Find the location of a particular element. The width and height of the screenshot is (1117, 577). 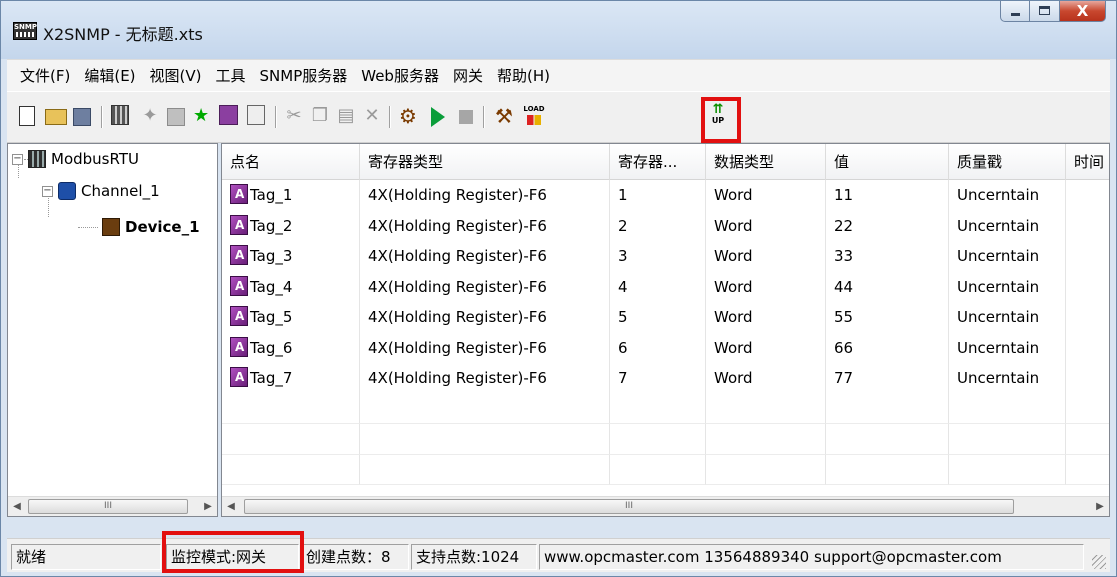

maximize-button is located at coordinates (1045, 11).